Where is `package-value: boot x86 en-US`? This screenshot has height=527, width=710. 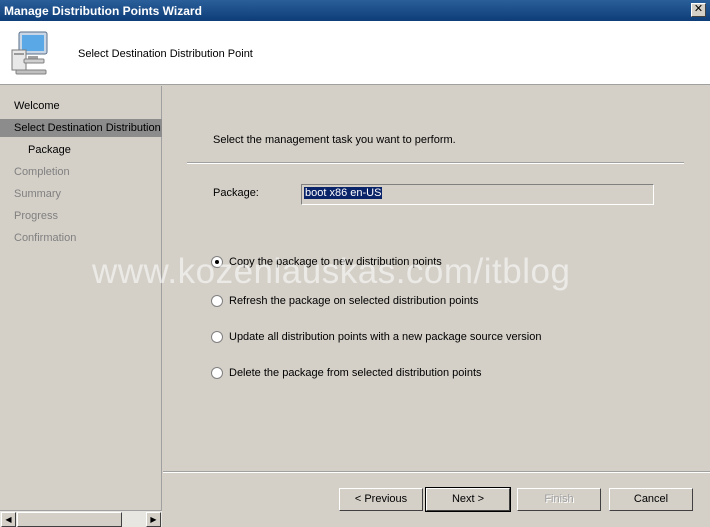
package-value: boot x86 en-US is located at coordinates (343, 193).